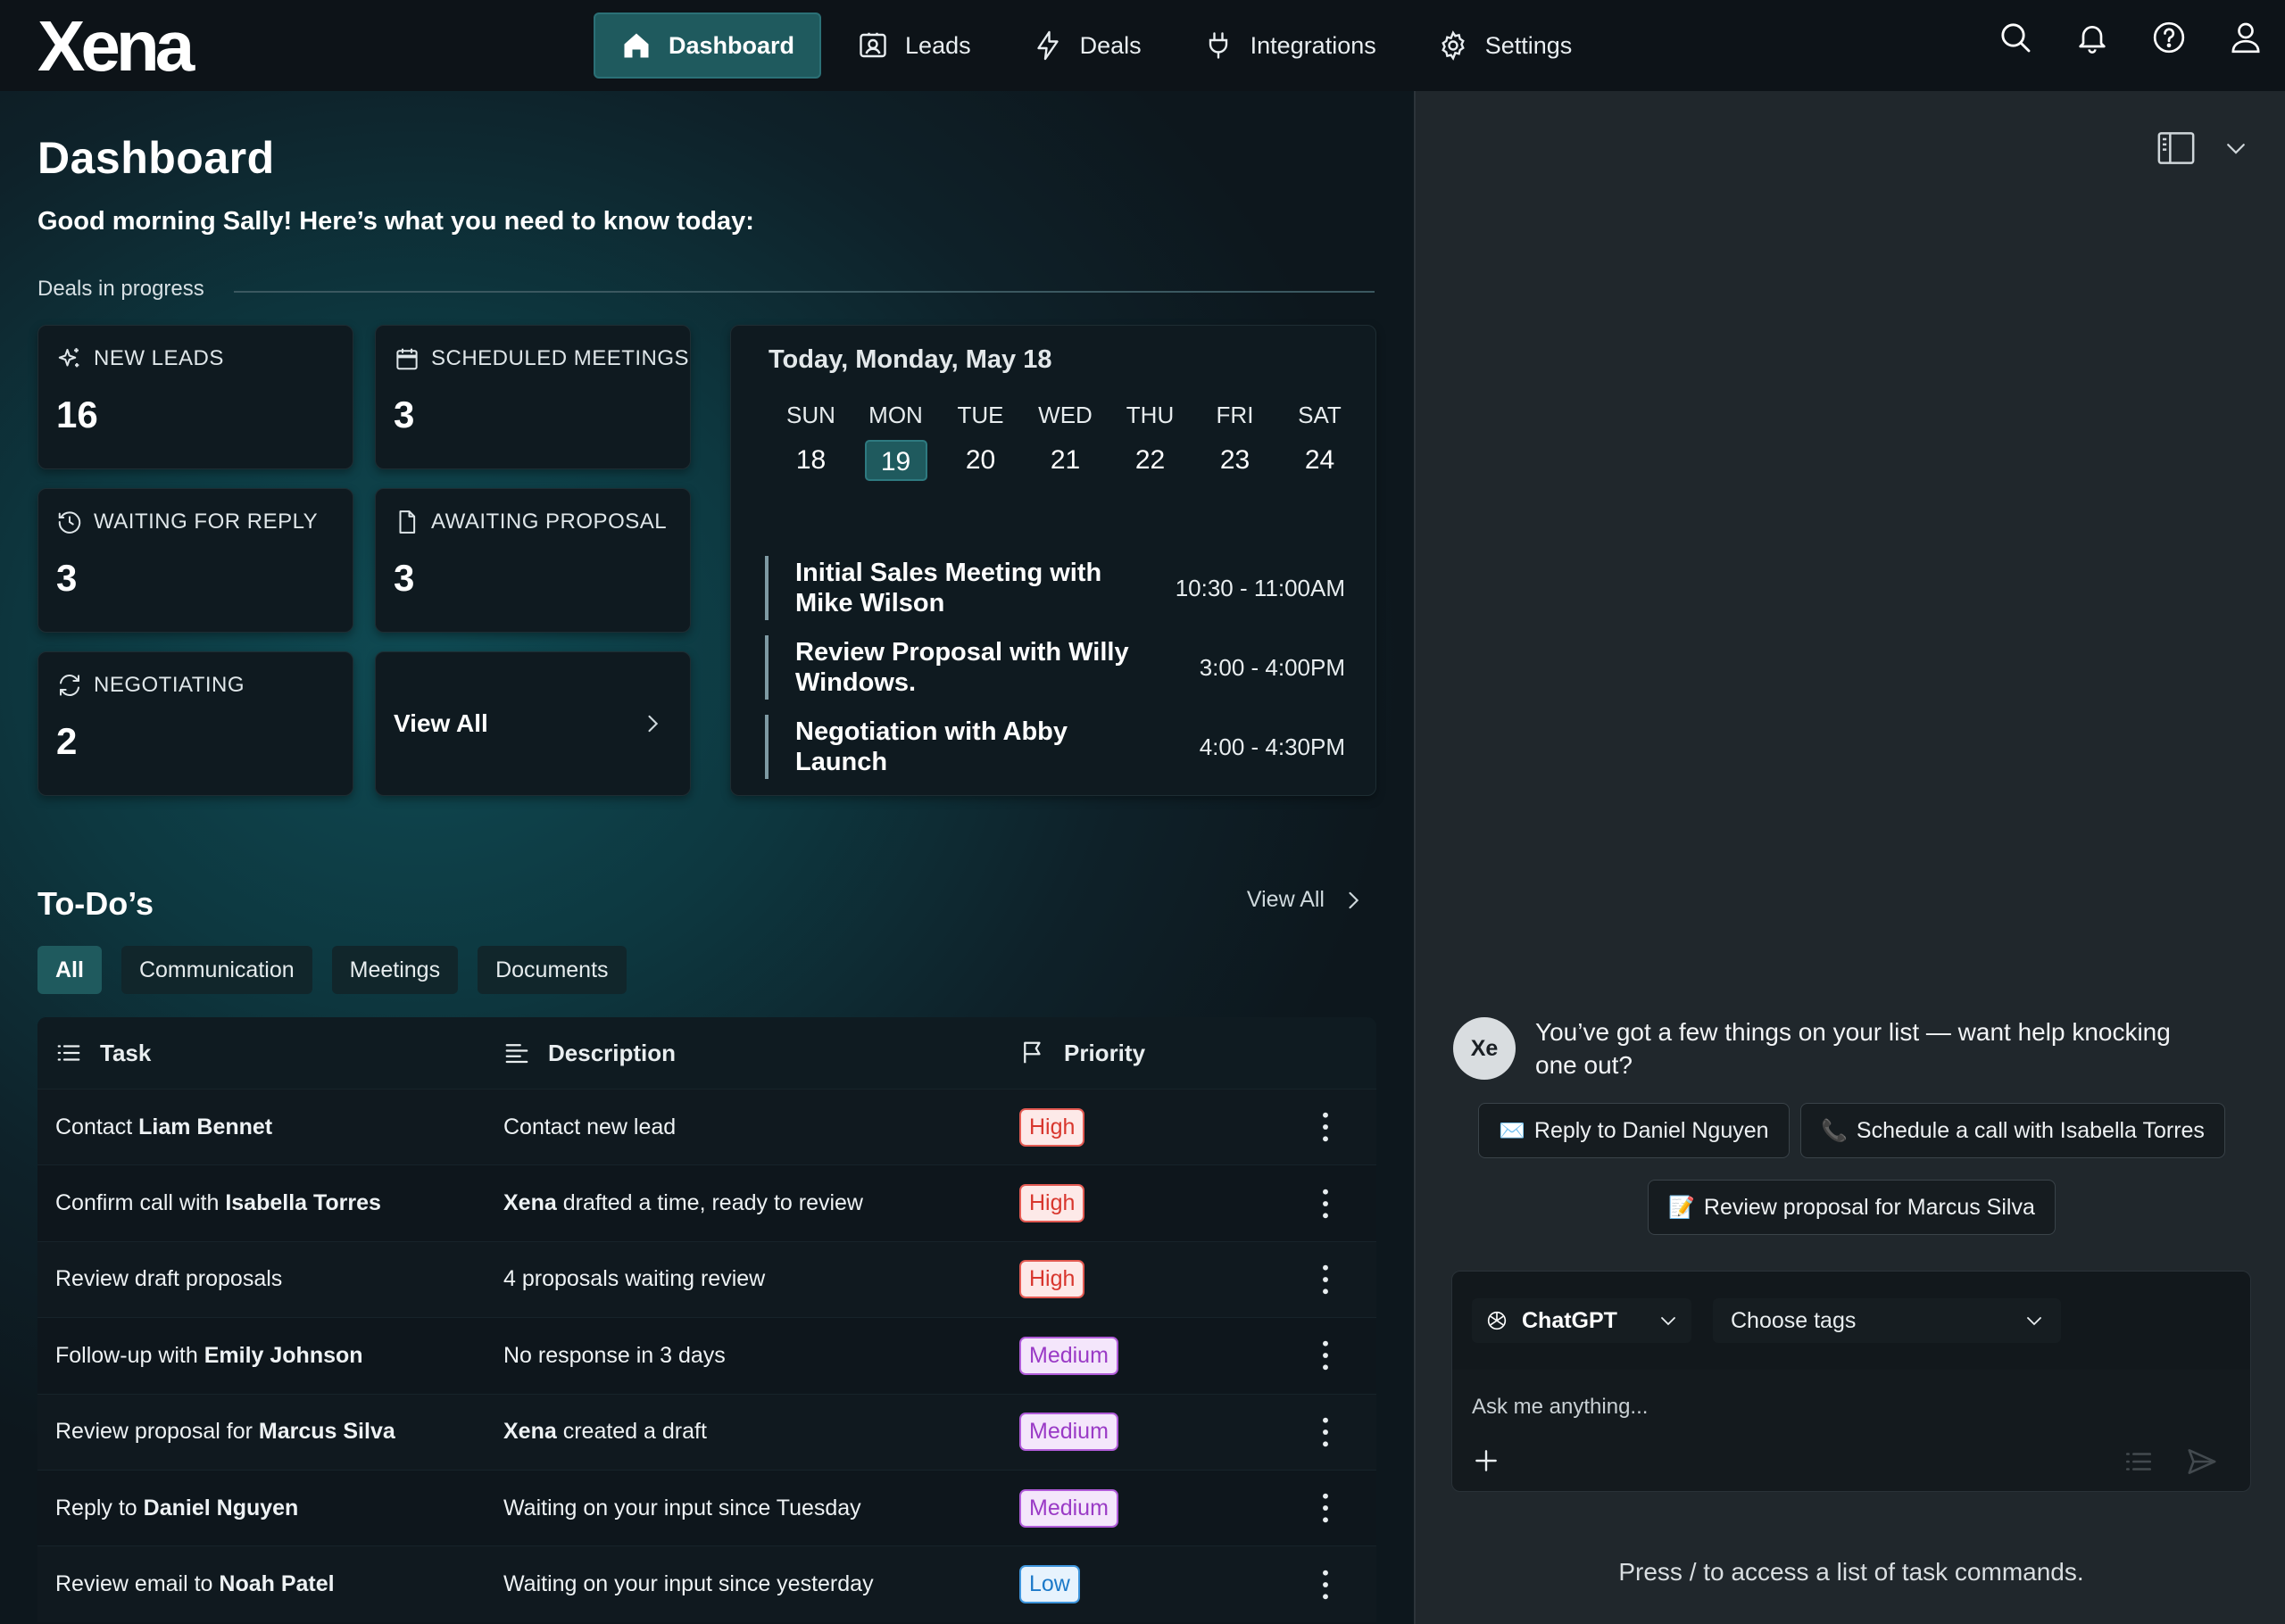 The height and width of the screenshot is (1624, 2285). I want to click on filter-all: All, so click(69, 970).